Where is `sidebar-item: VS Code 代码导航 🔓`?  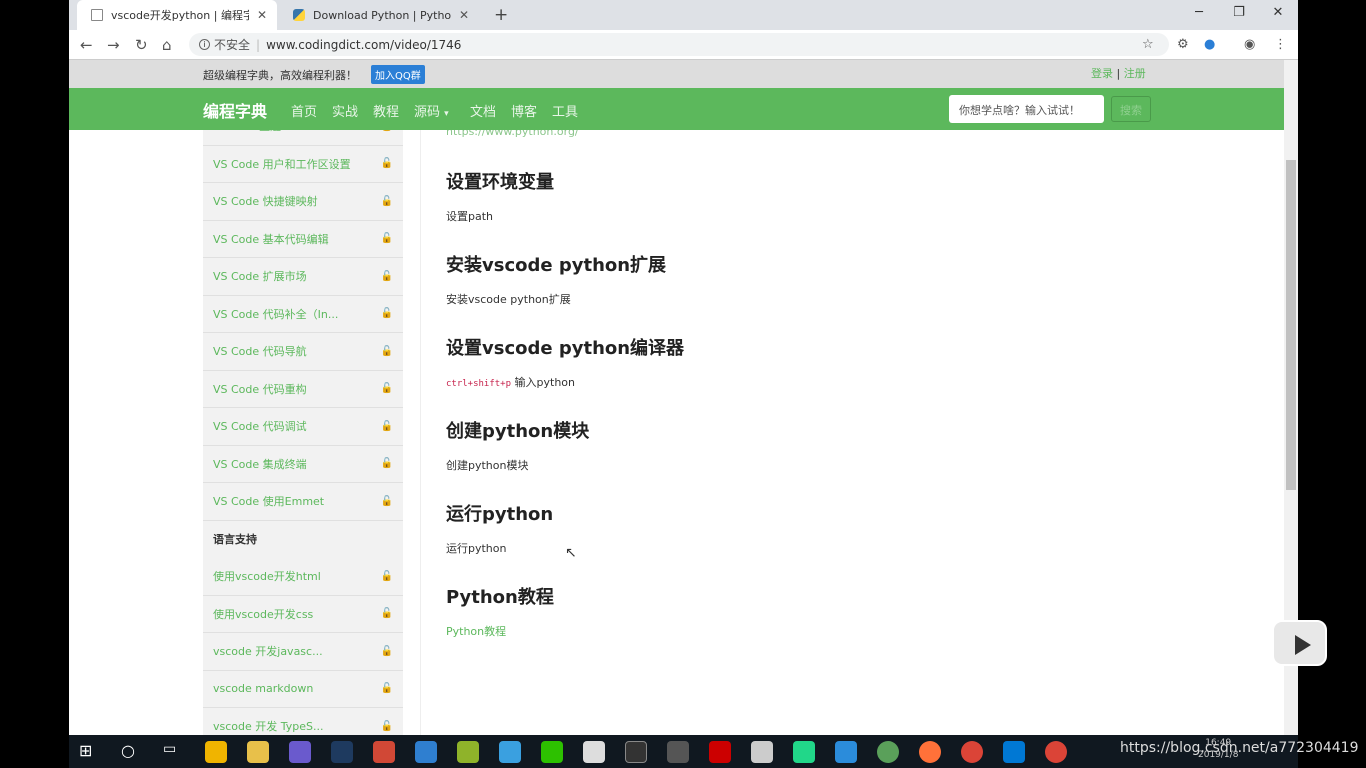 sidebar-item: VS Code 代码导航 🔓 is located at coordinates (303, 352).